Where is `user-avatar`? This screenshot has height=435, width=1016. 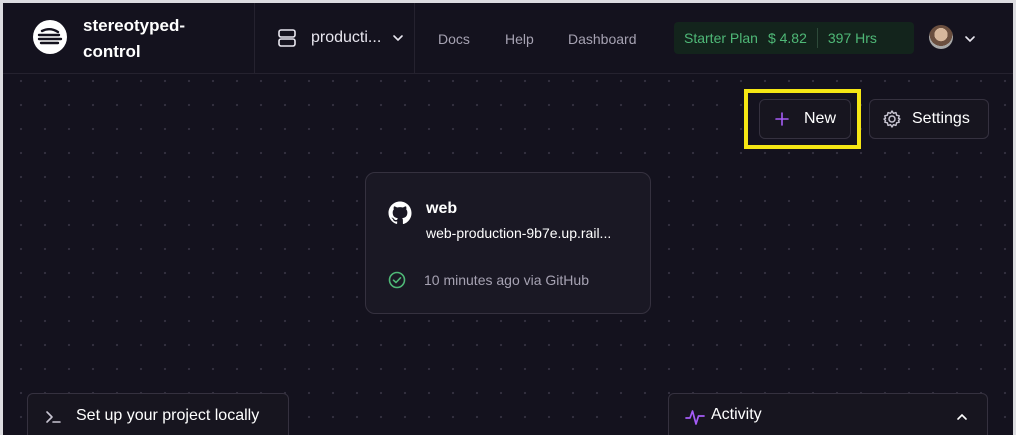
user-avatar is located at coordinates (941, 37).